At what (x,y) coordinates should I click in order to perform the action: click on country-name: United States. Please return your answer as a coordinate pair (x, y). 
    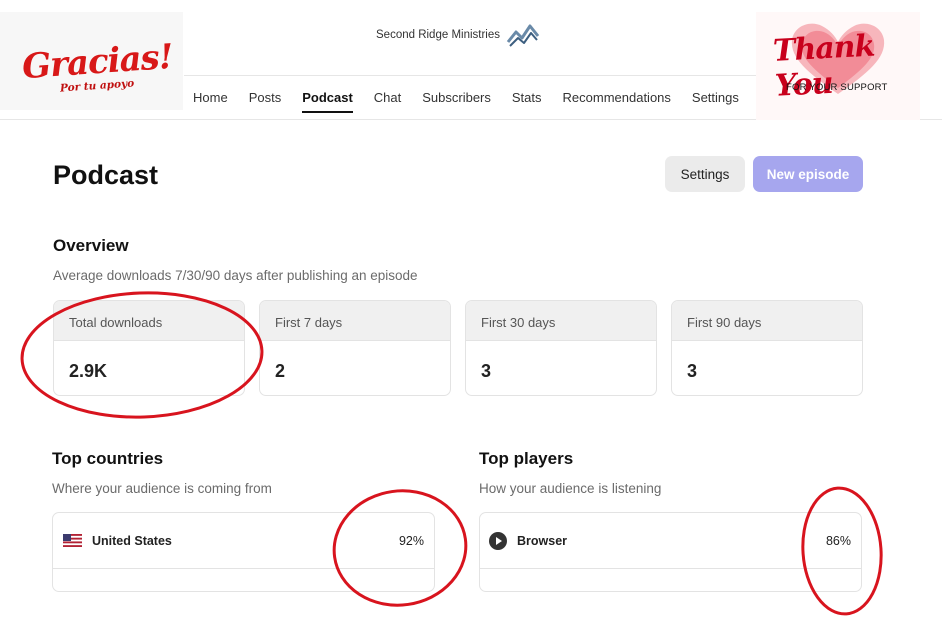
    Looking at the image, I should click on (132, 540).